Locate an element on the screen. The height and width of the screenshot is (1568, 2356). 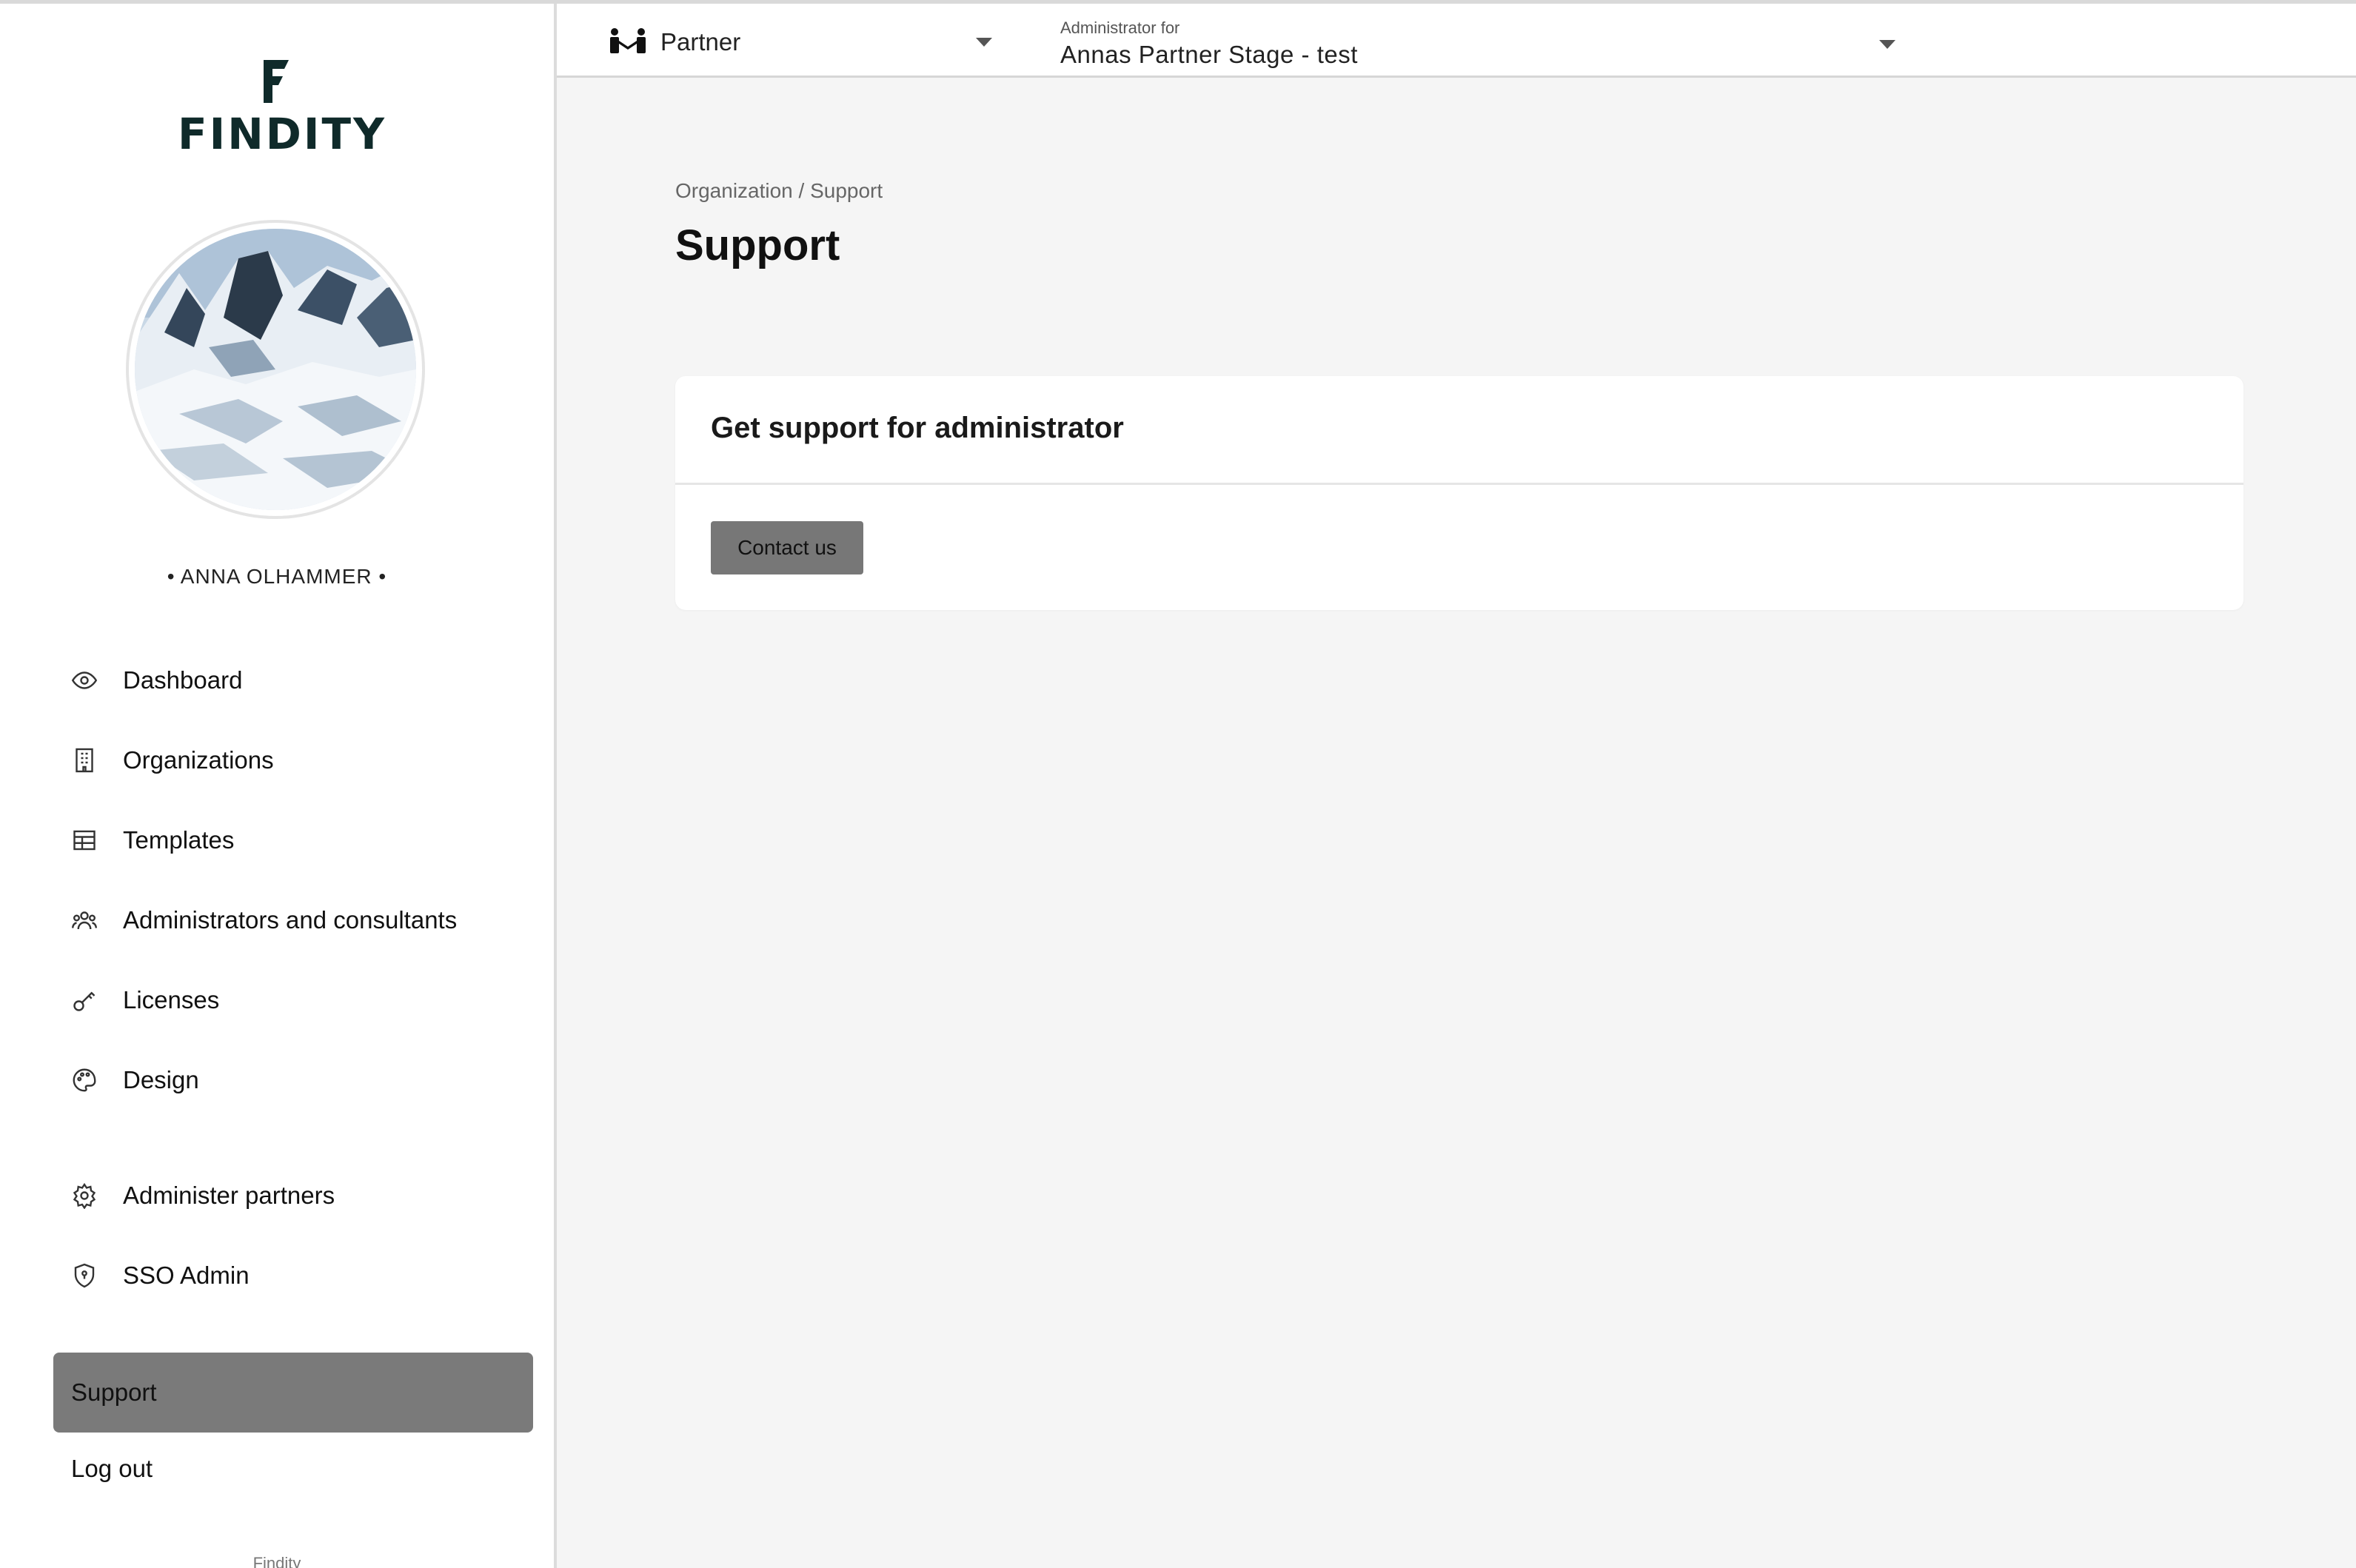
findity-logo: FINDITY is located at coordinates (282, 109).